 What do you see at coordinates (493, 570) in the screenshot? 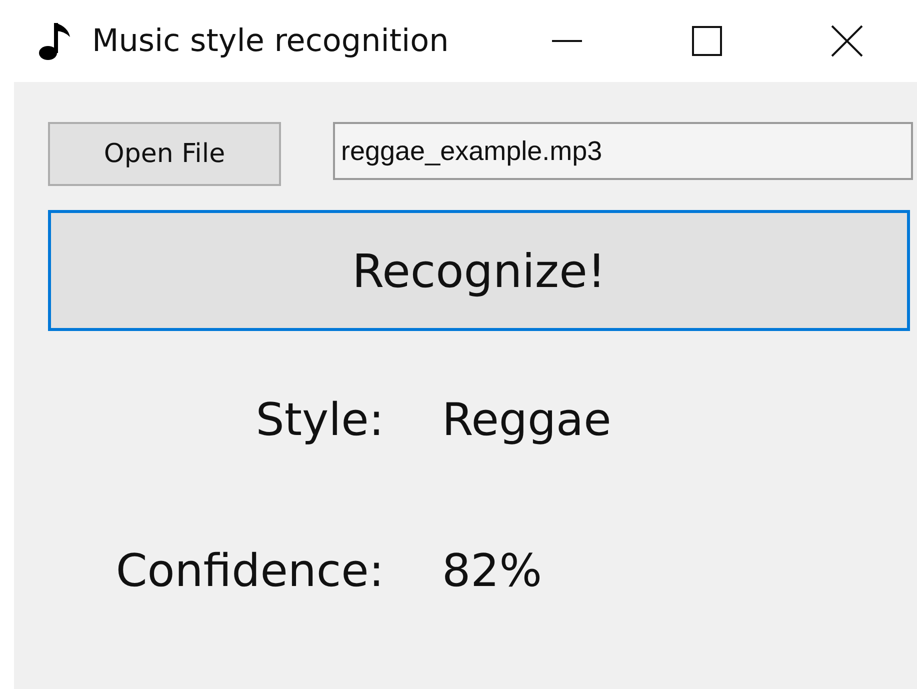
I see `result-value: 82%` at bounding box center [493, 570].